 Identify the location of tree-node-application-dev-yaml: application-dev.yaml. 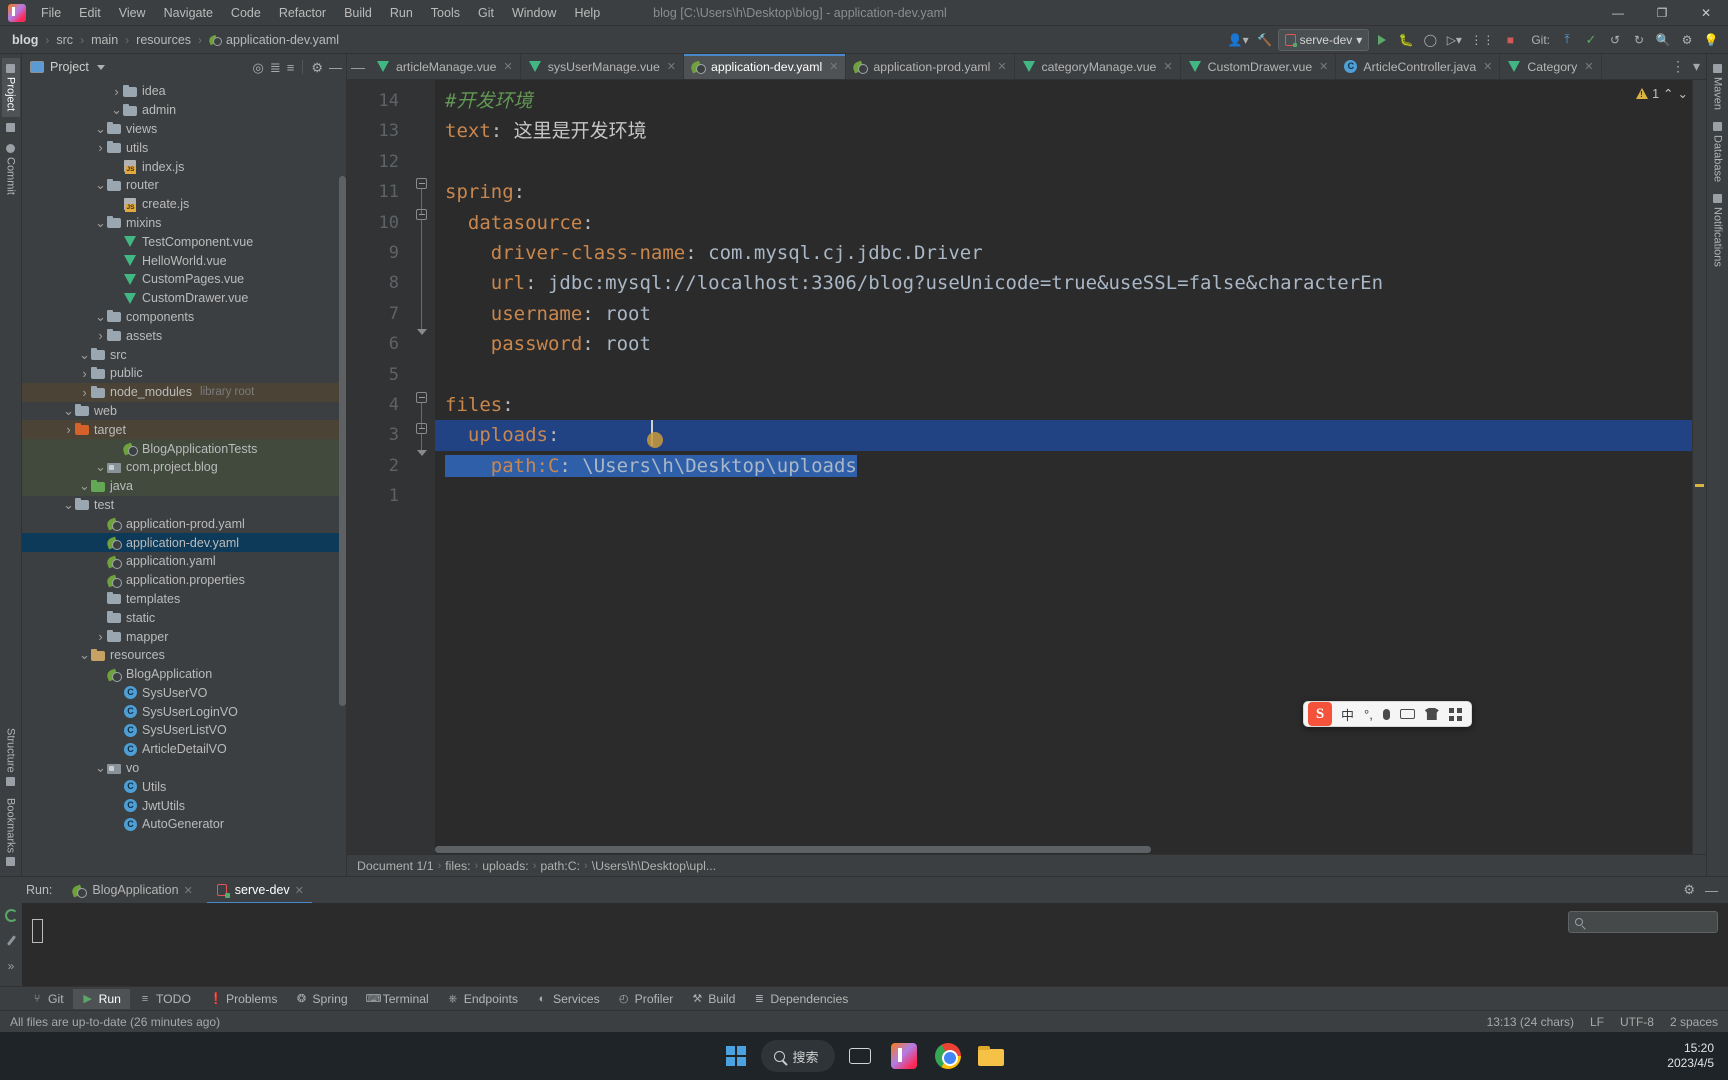
(184, 542).